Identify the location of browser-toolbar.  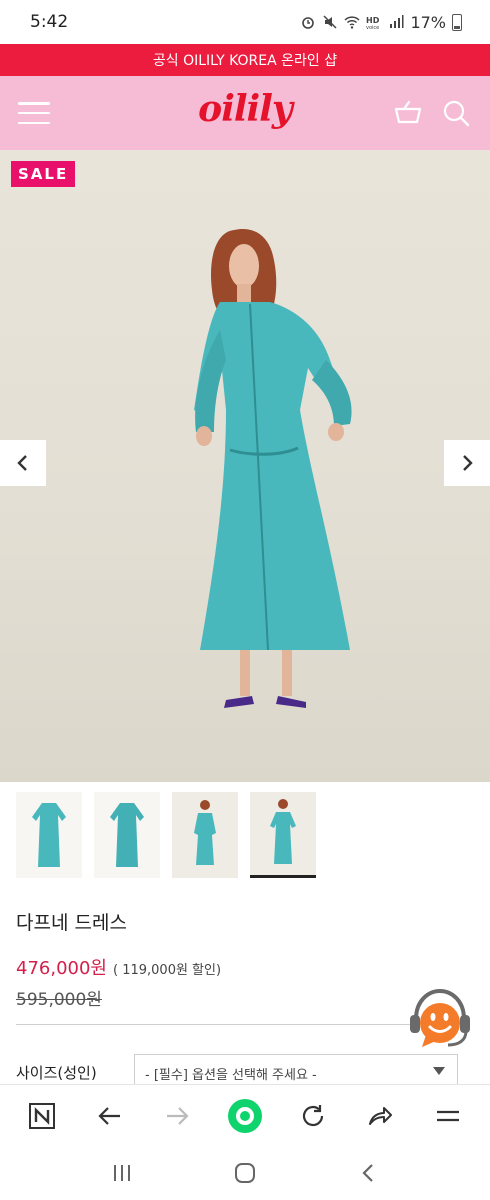
(245, 1115).